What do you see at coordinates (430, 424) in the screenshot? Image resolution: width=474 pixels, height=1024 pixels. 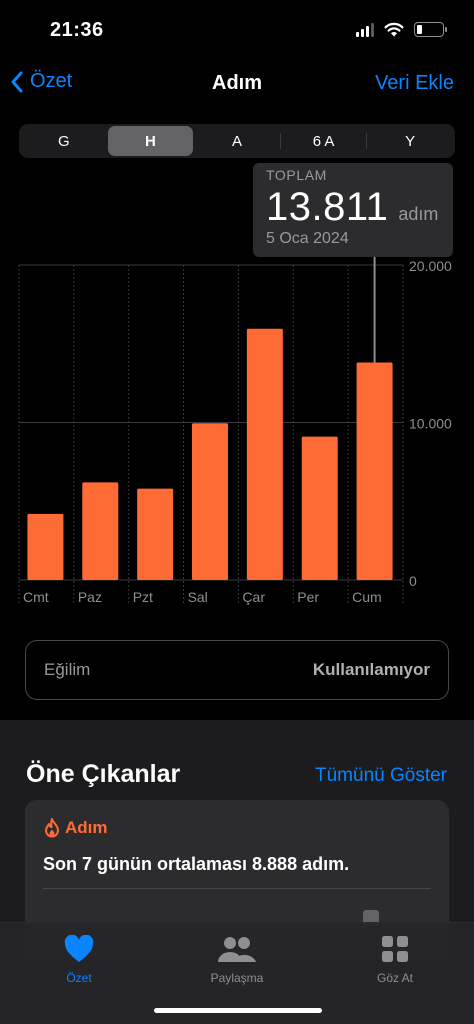 I see `y-tick-label: 10.000` at bounding box center [430, 424].